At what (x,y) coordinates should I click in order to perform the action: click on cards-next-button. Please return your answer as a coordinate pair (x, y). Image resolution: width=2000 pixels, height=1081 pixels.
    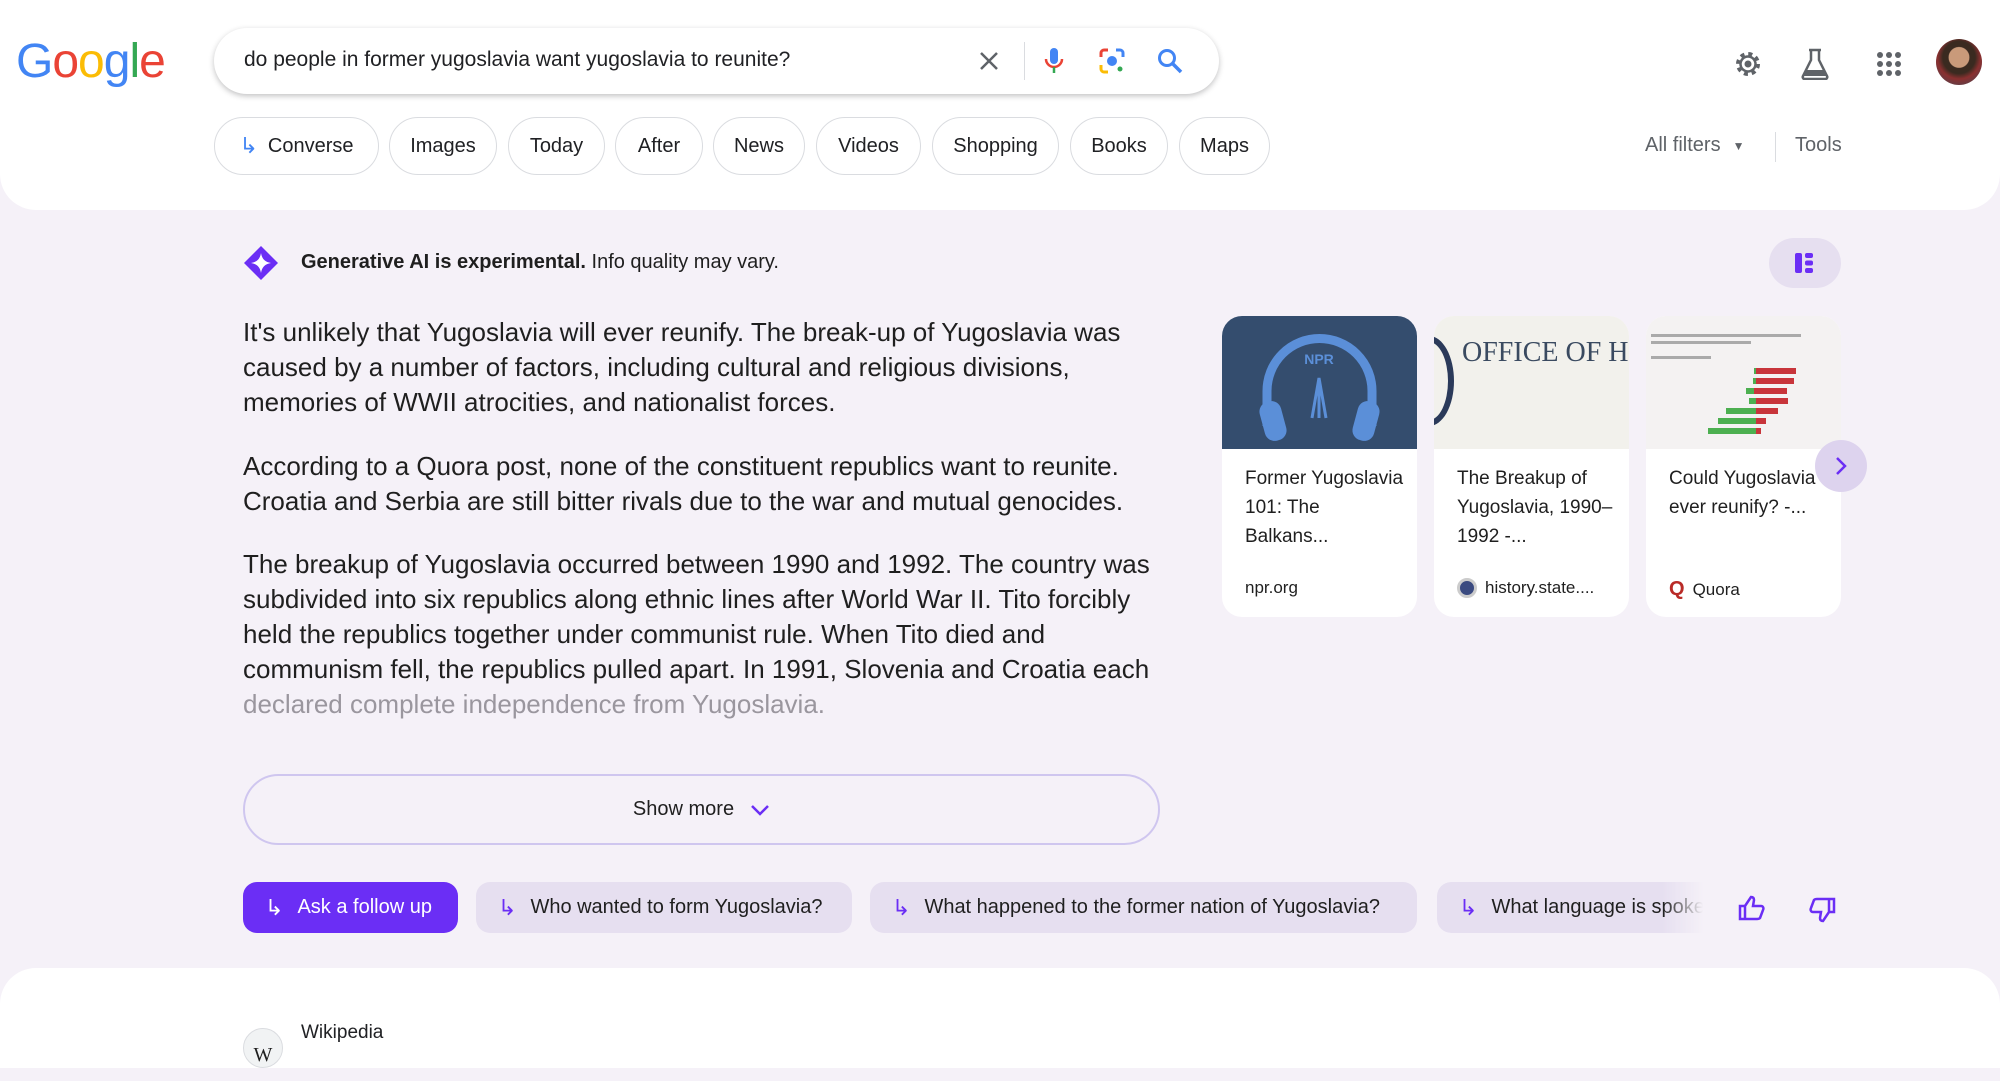
    Looking at the image, I should click on (1841, 466).